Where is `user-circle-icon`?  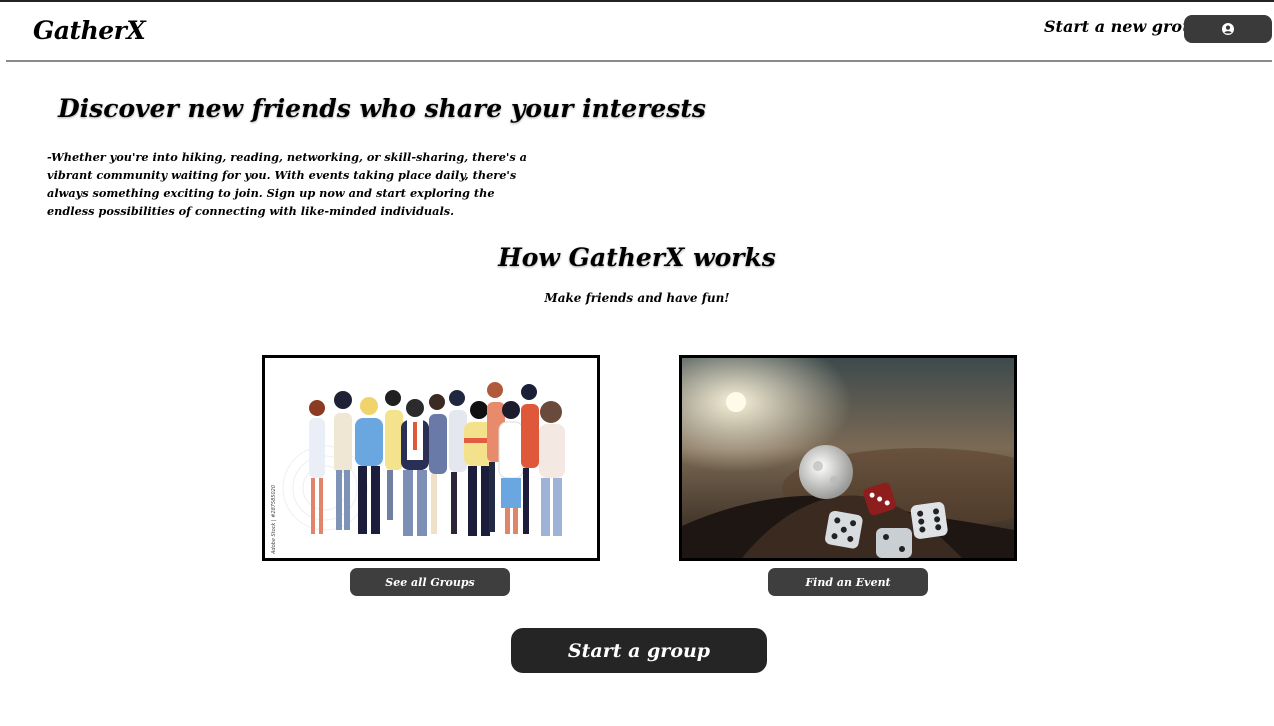
user-circle-icon is located at coordinates (1228, 29).